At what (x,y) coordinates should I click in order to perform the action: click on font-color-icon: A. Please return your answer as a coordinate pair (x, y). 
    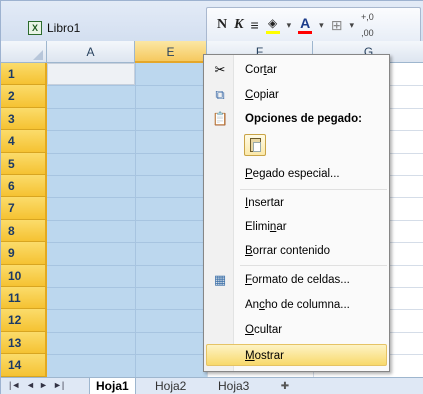
    Looking at the image, I should click on (305, 23).